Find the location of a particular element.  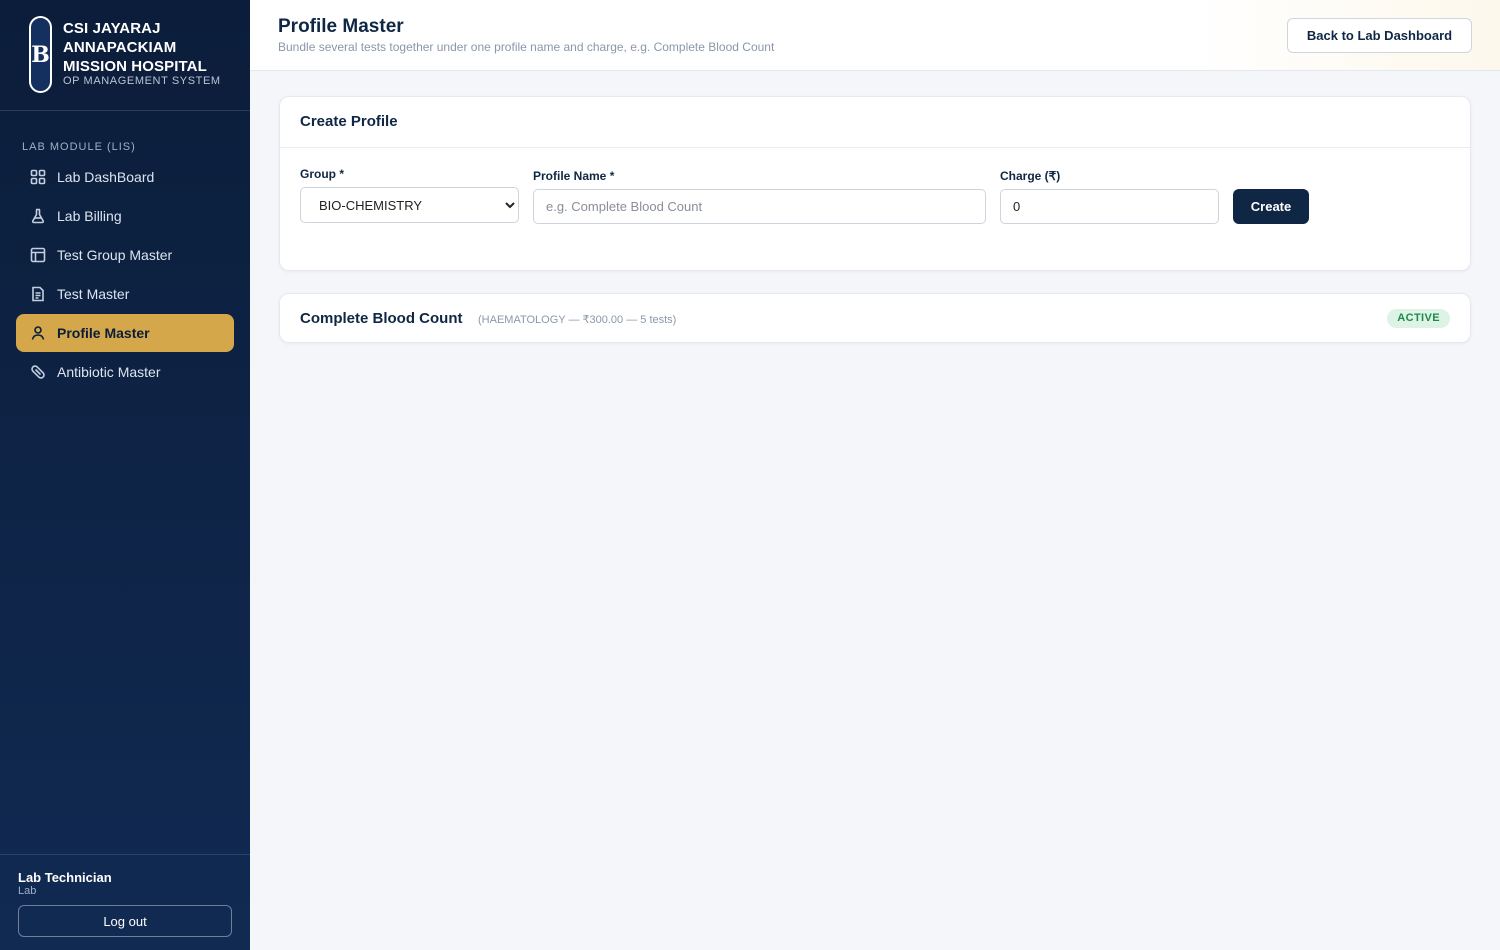

charge-label: Charge (₹) is located at coordinates (1030, 176).